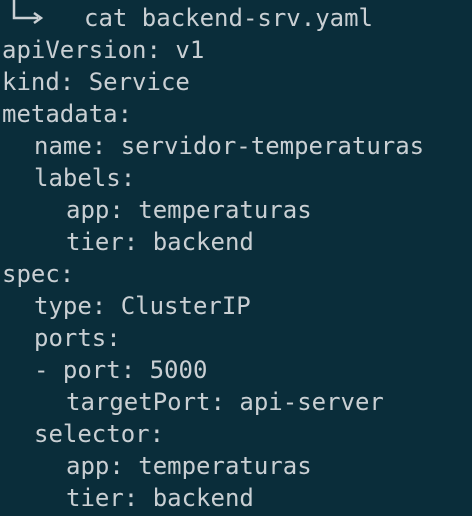  What do you see at coordinates (225, 402) in the screenshot?
I see `yaml-line: targetPort: api-server` at bounding box center [225, 402].